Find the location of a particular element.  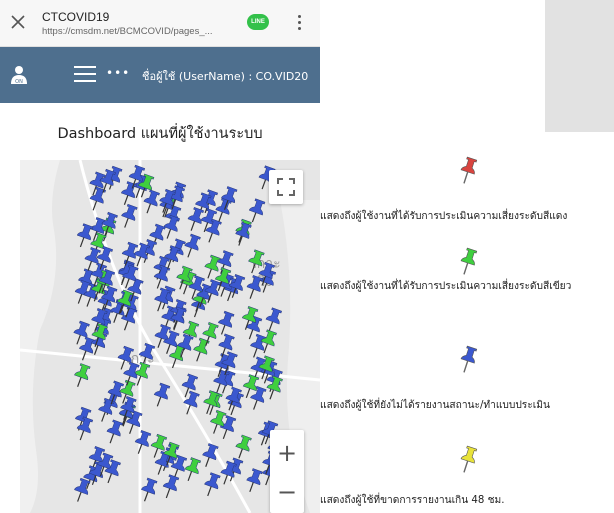

more-options-icon is located at coordinates (299, 23).